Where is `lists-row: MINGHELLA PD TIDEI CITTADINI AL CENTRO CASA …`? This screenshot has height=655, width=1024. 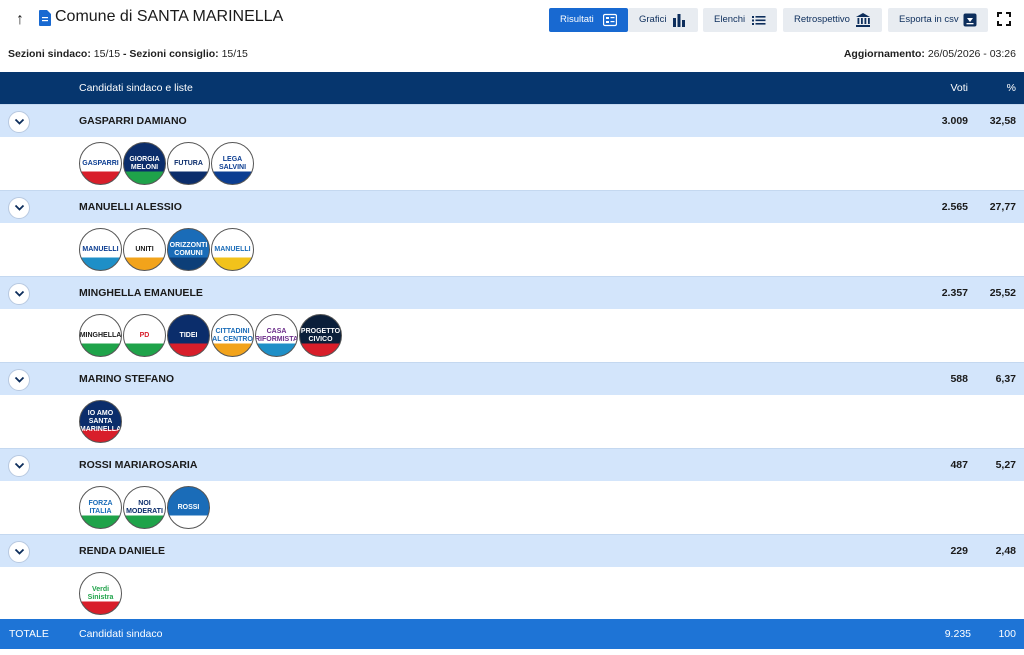
lists-row: MINGHELLA PD TIDEI CITTADINI AL CENTRO CASA … is located at coordinates (512, 335).